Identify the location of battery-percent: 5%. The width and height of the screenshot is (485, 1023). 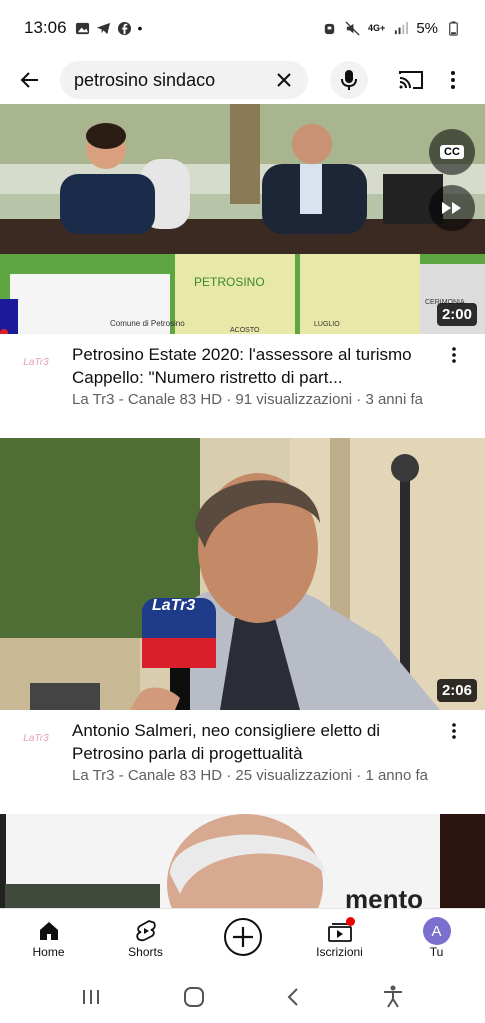
(427, 28).